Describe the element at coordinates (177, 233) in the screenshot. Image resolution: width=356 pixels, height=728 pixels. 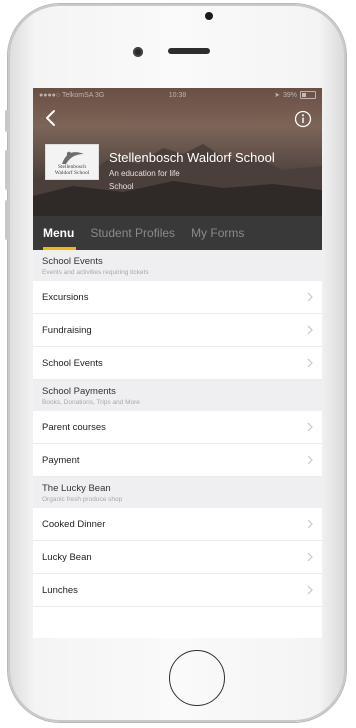
I see `tab-bar: Menu Student Profiles My Forms` at that location.